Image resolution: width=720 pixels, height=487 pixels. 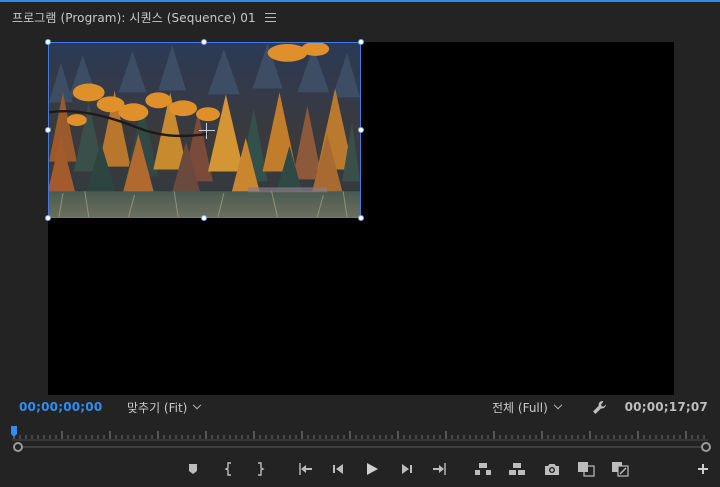 What do you see at coordinates (372, 469) in the screenshot?
I see `play-icon` at bounding box center [372, 469].